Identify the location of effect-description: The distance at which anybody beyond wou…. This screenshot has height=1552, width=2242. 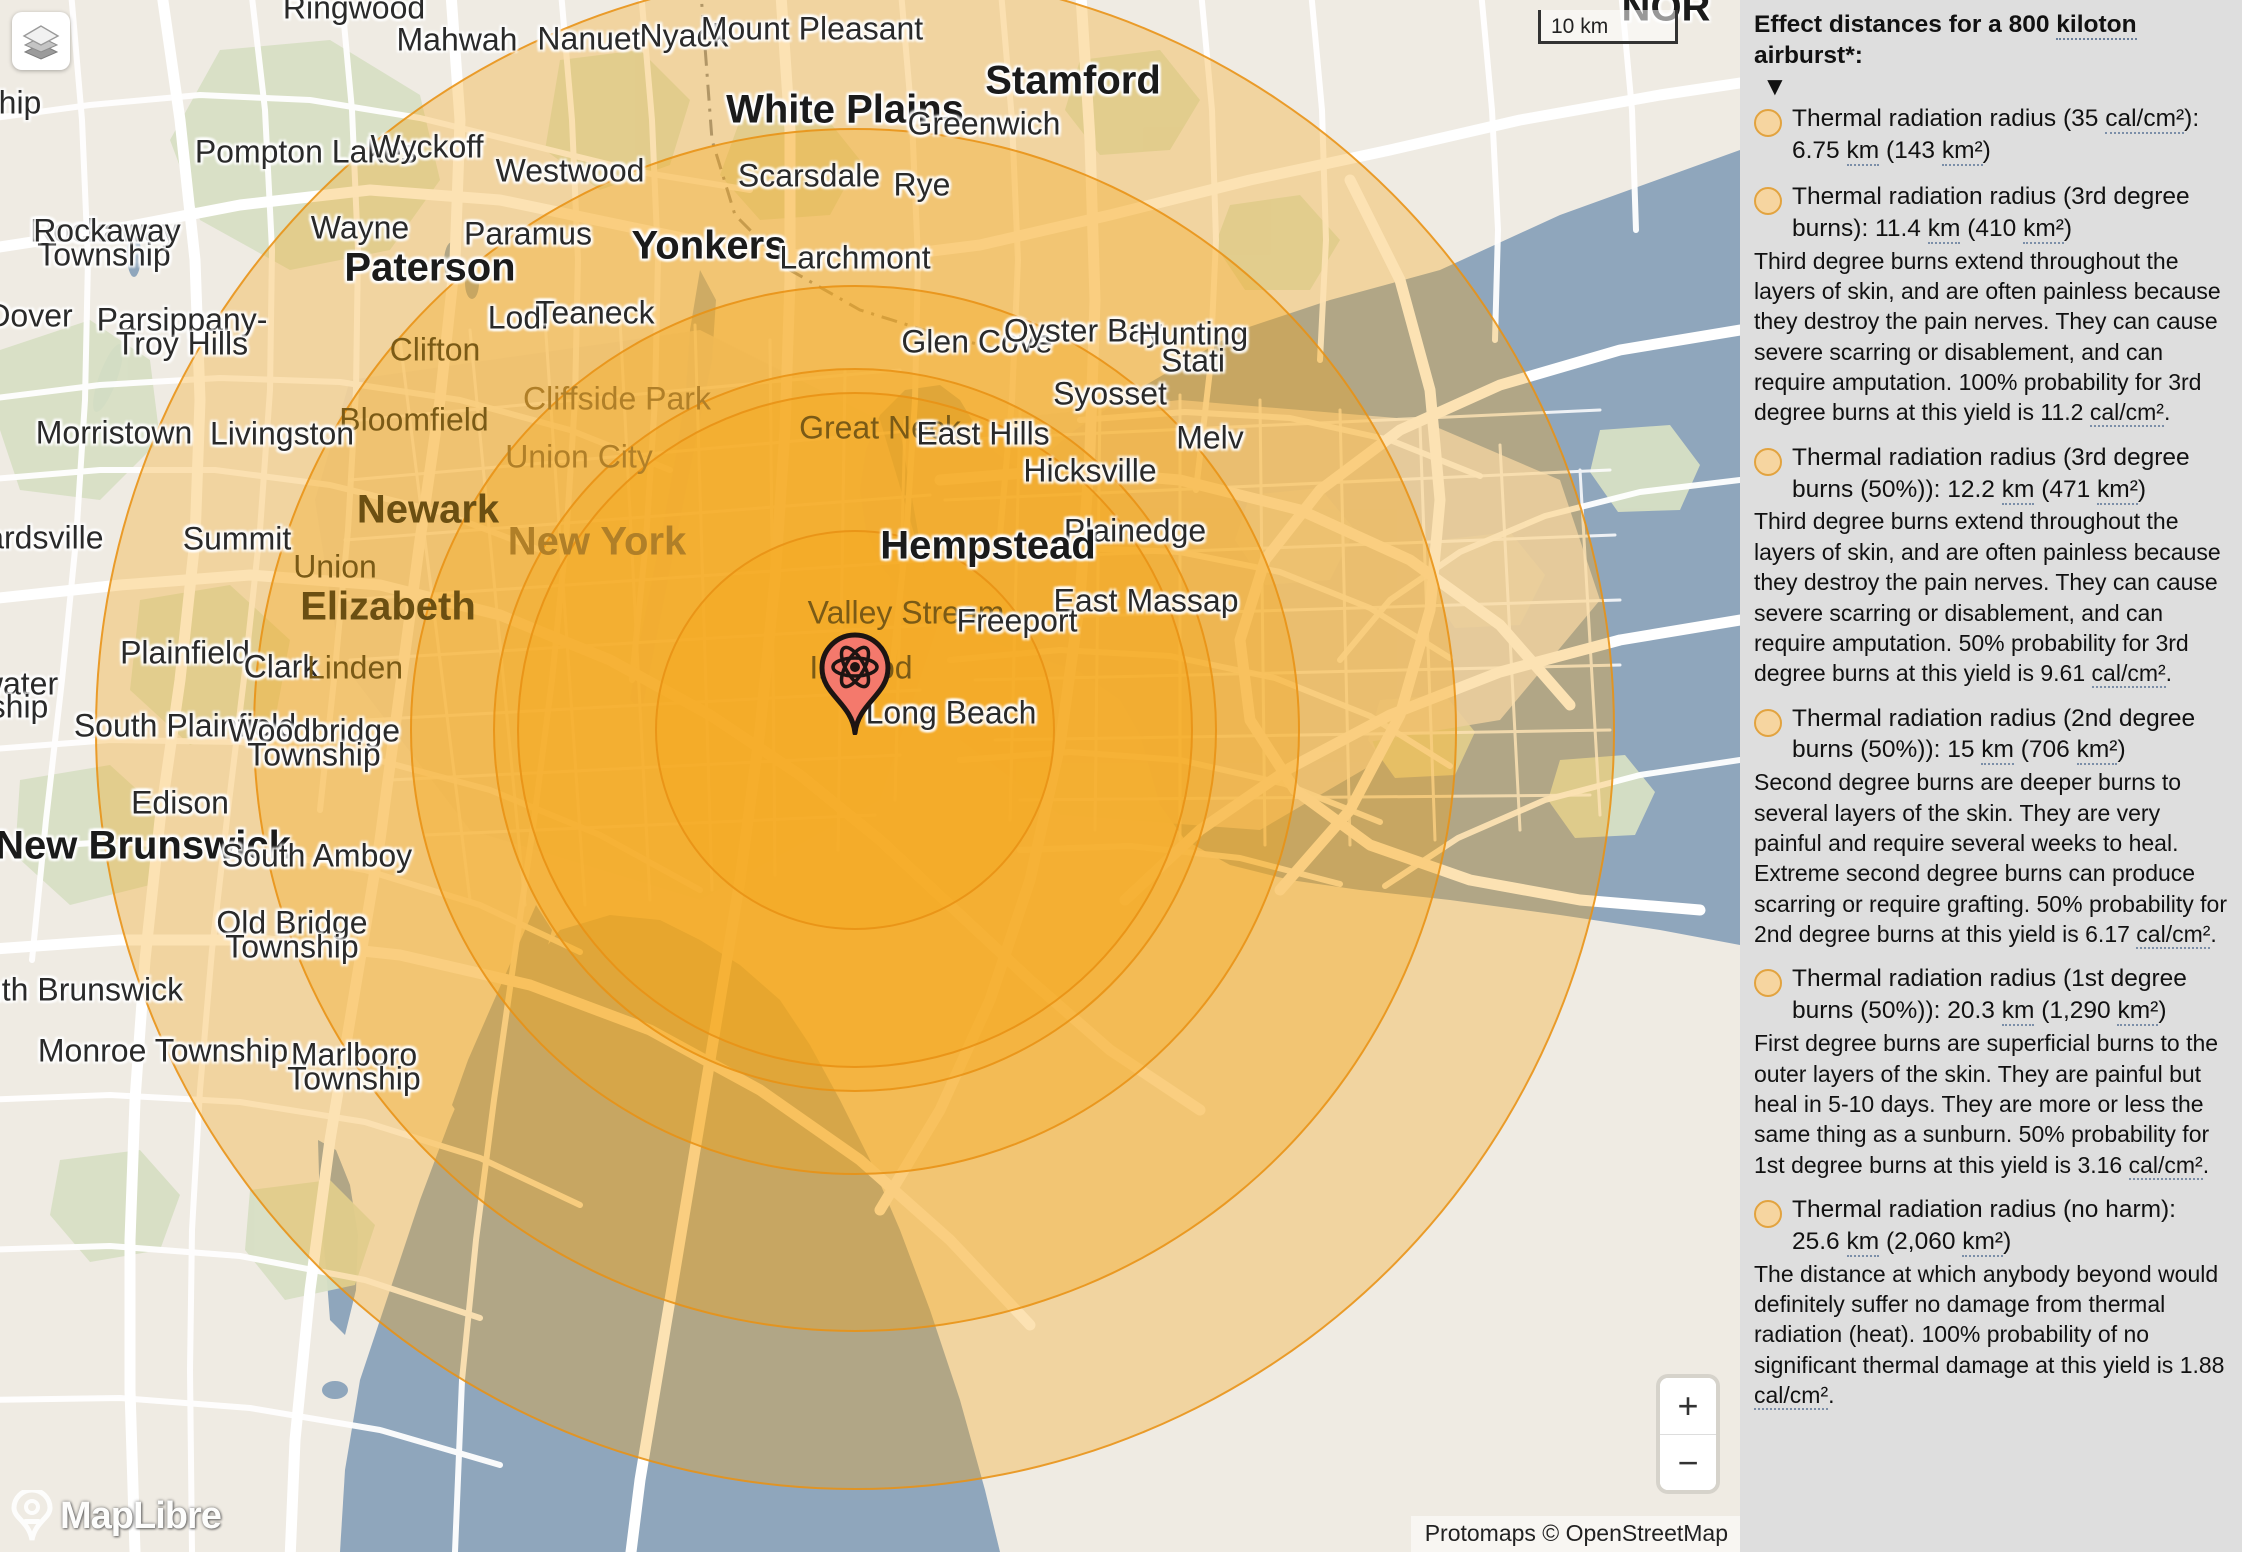
(1989, 1335).